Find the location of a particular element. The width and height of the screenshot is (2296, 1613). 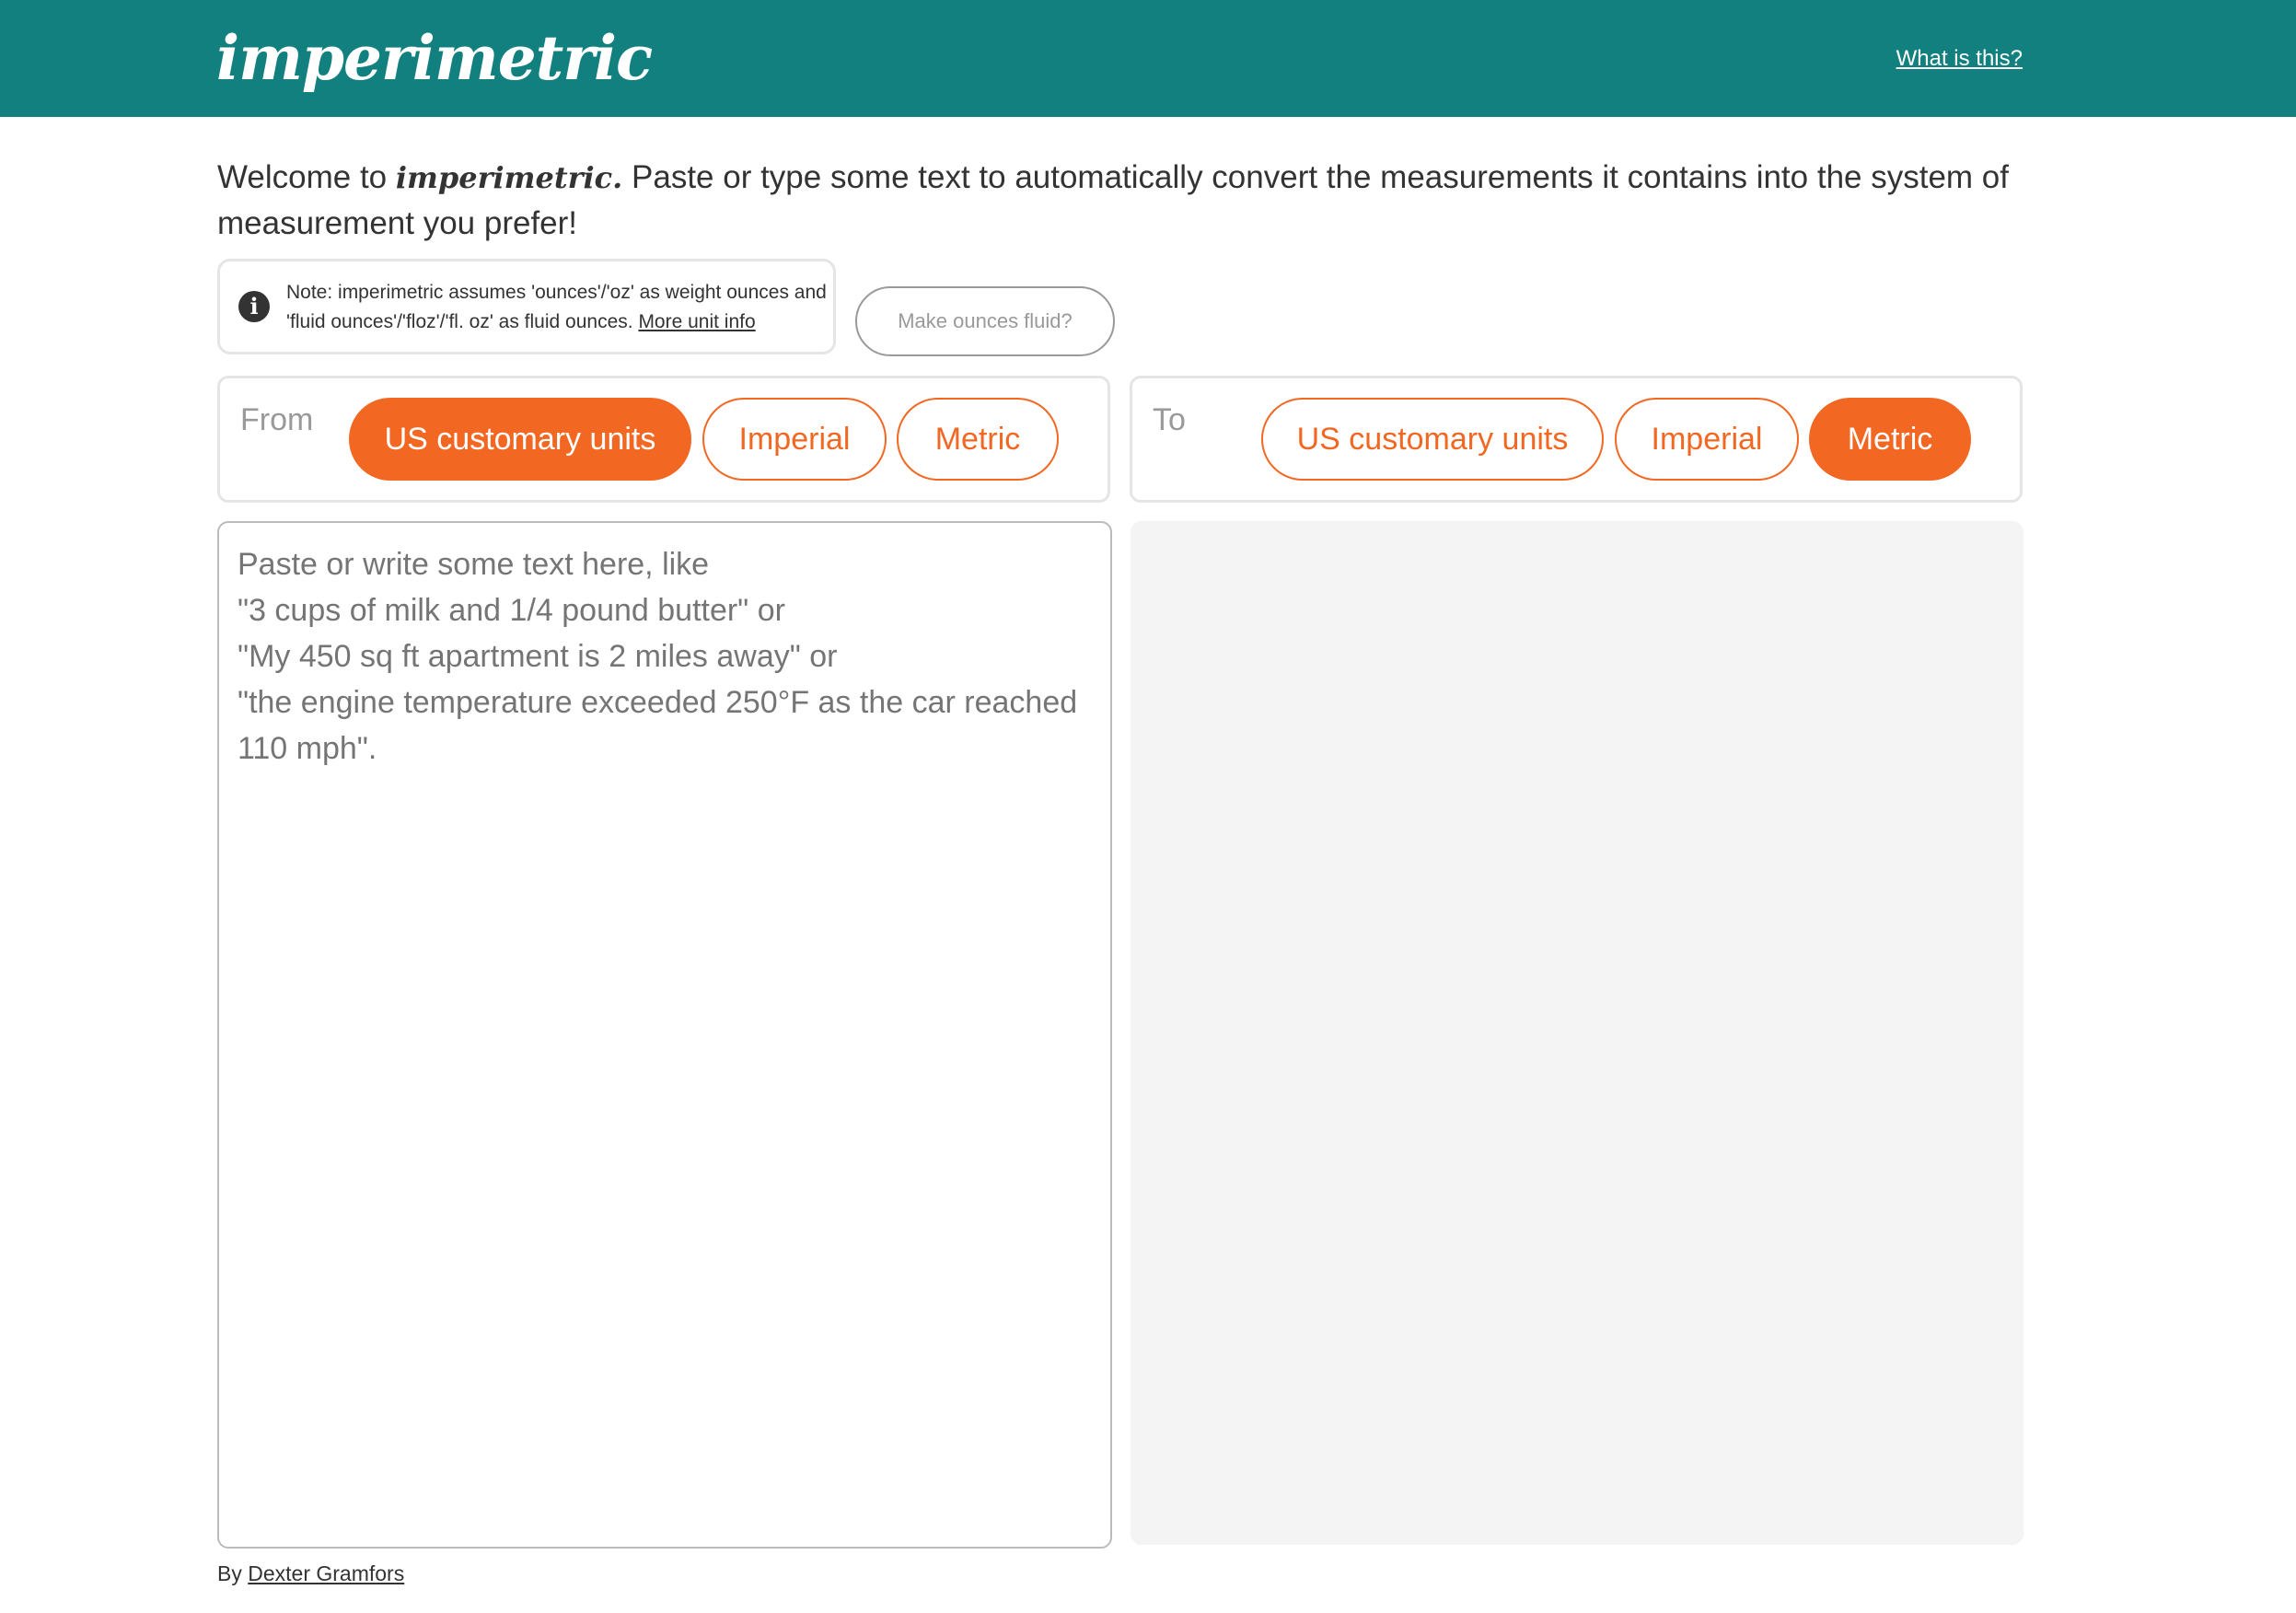

author-link: Dexter Gramfors is located at coordinates (326, 1573).